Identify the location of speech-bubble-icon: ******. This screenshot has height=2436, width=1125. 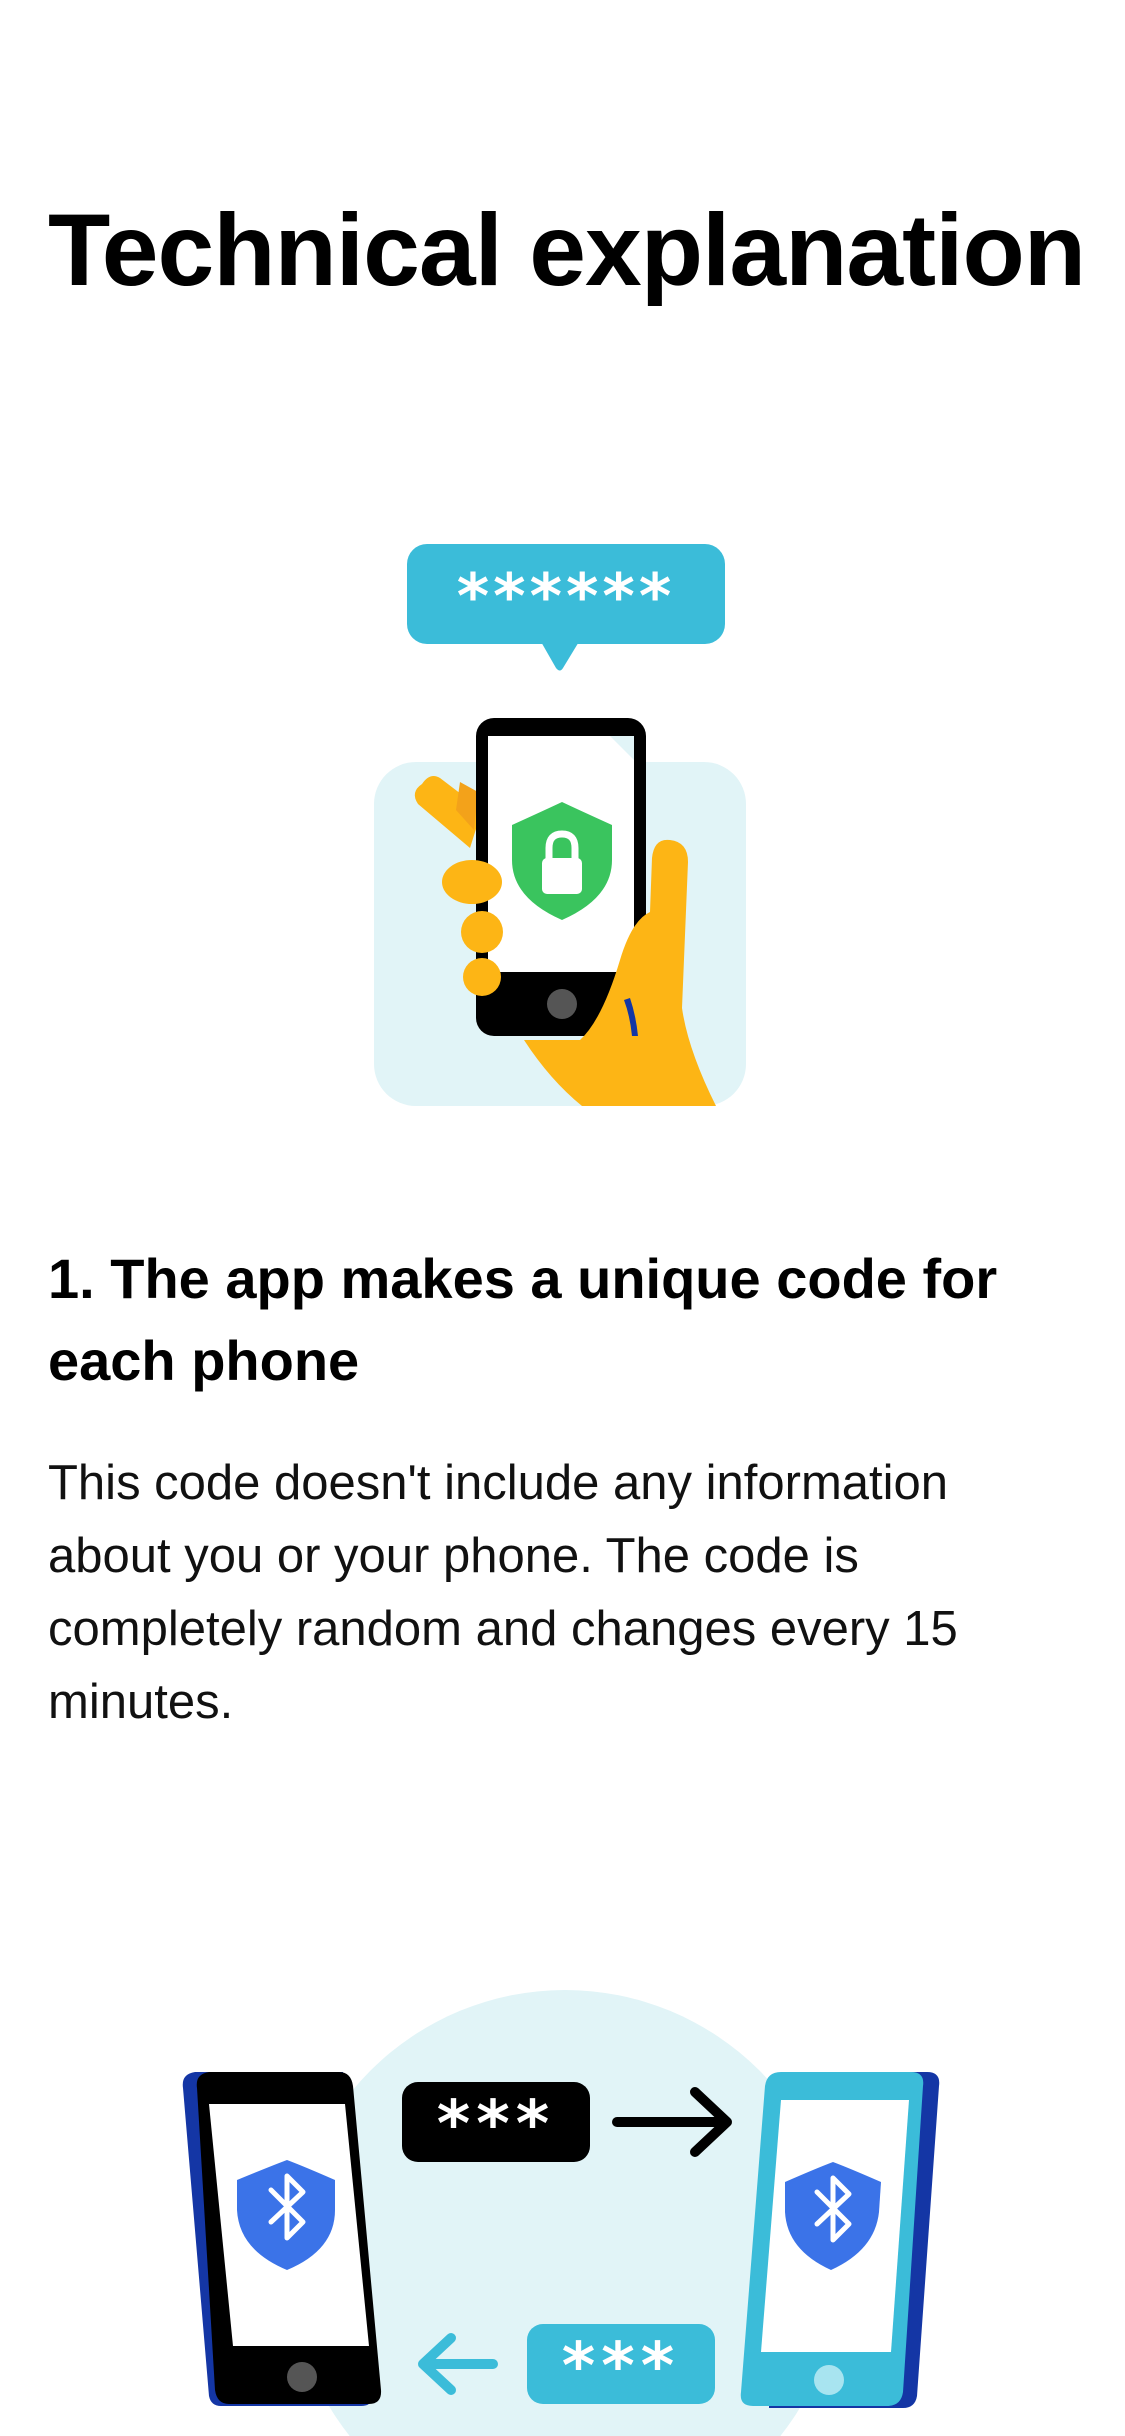
(566, 607).